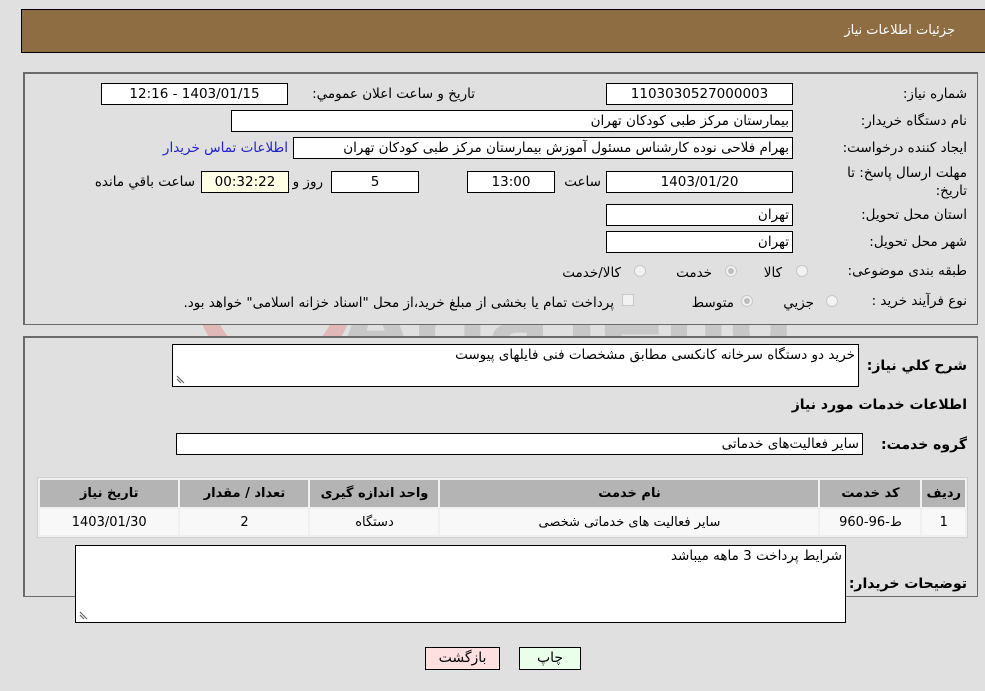 The image size is (985, 691). Describe the element at coordinates (109, 522) in the screenshot. I see `cell-need-date: 1403/01/30` at that location.